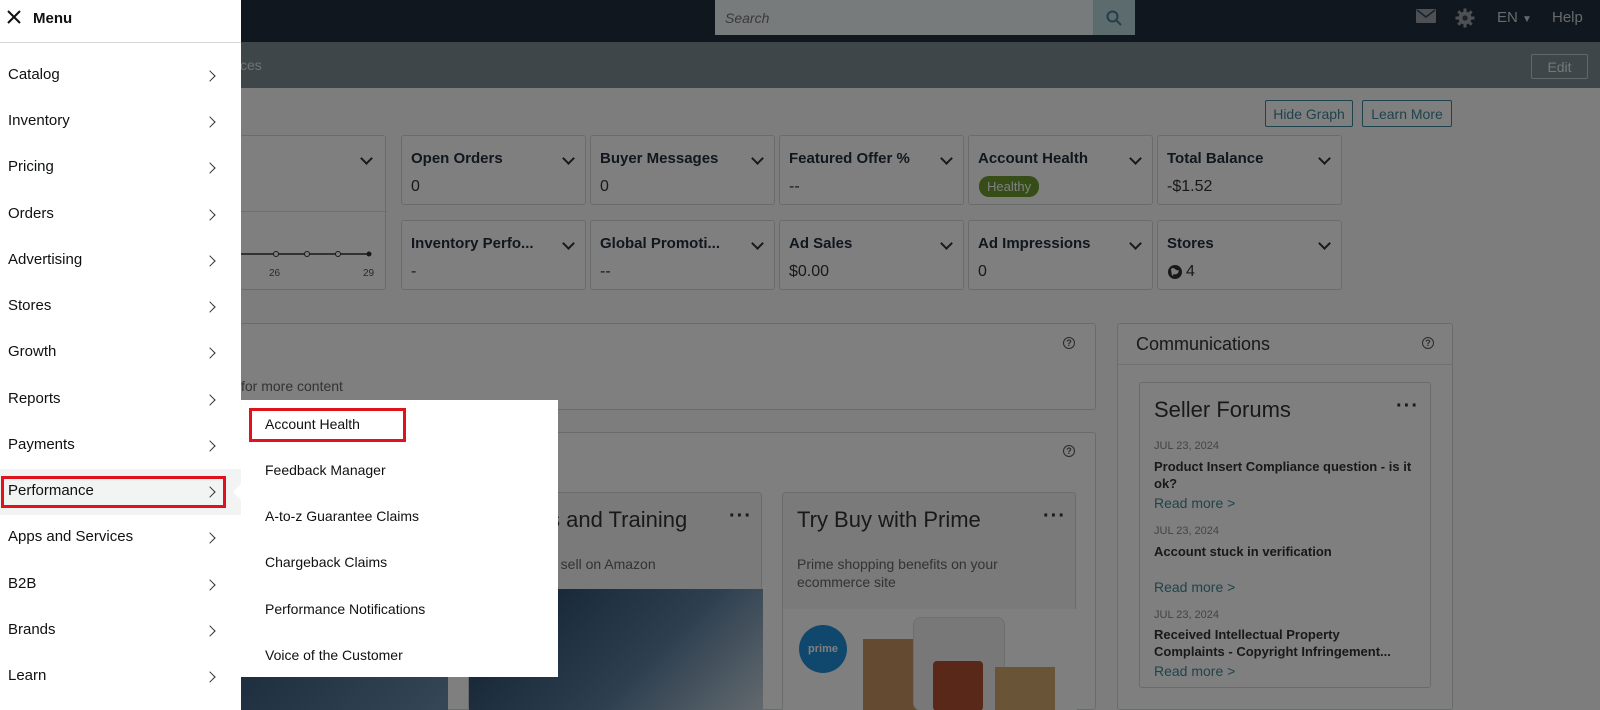  I want to click on menu-item-b2b: B2B, so click(120, 585).